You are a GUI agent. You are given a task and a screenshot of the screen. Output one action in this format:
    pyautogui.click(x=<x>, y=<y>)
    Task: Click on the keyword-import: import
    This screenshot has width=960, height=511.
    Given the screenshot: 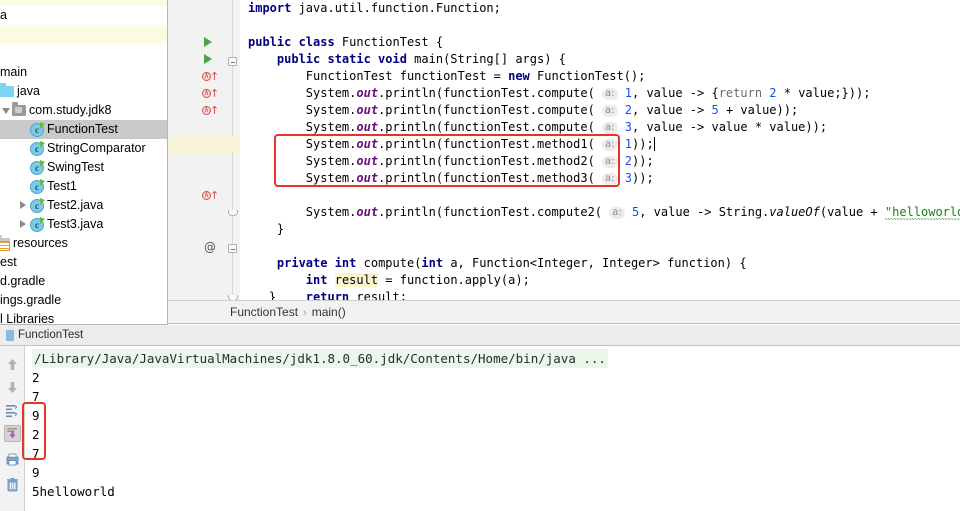 What is the action you would take?
    pyautogui.click(x=270, y=8)
    